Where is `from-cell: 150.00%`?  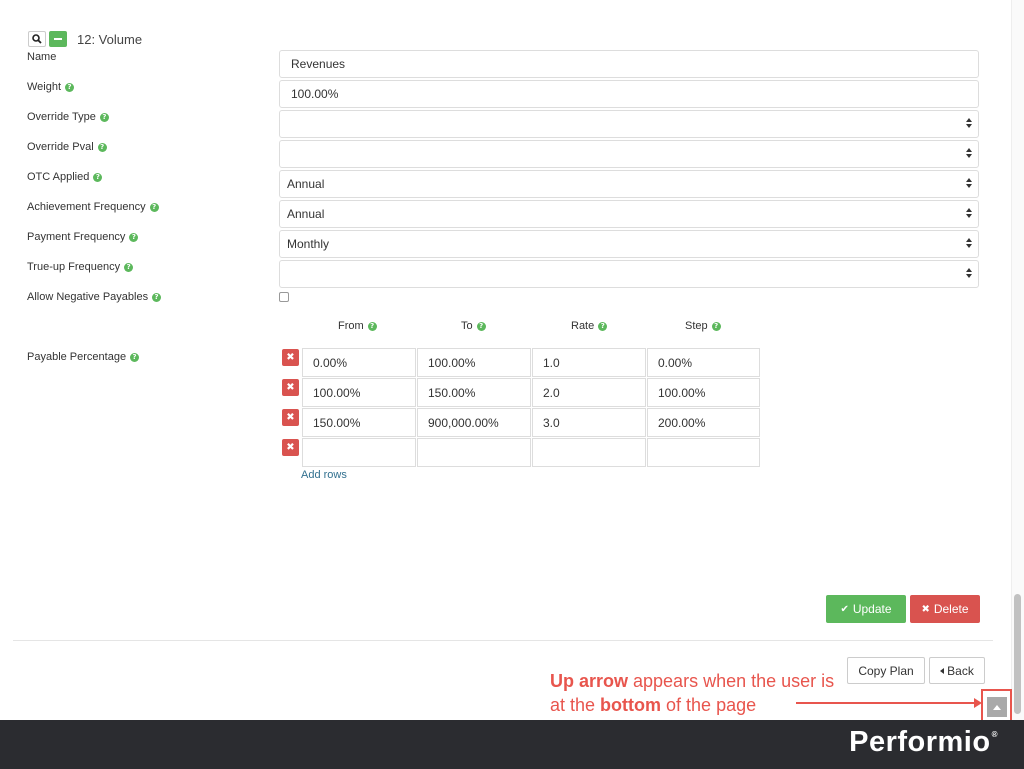
from-cell: 150.00% is located at coordinates (359, 422).